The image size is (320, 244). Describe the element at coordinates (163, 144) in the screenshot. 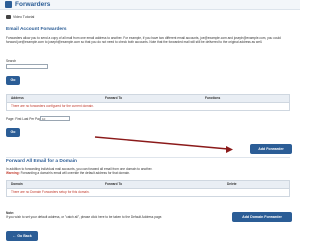

I see `annotation-arrow` at that location.